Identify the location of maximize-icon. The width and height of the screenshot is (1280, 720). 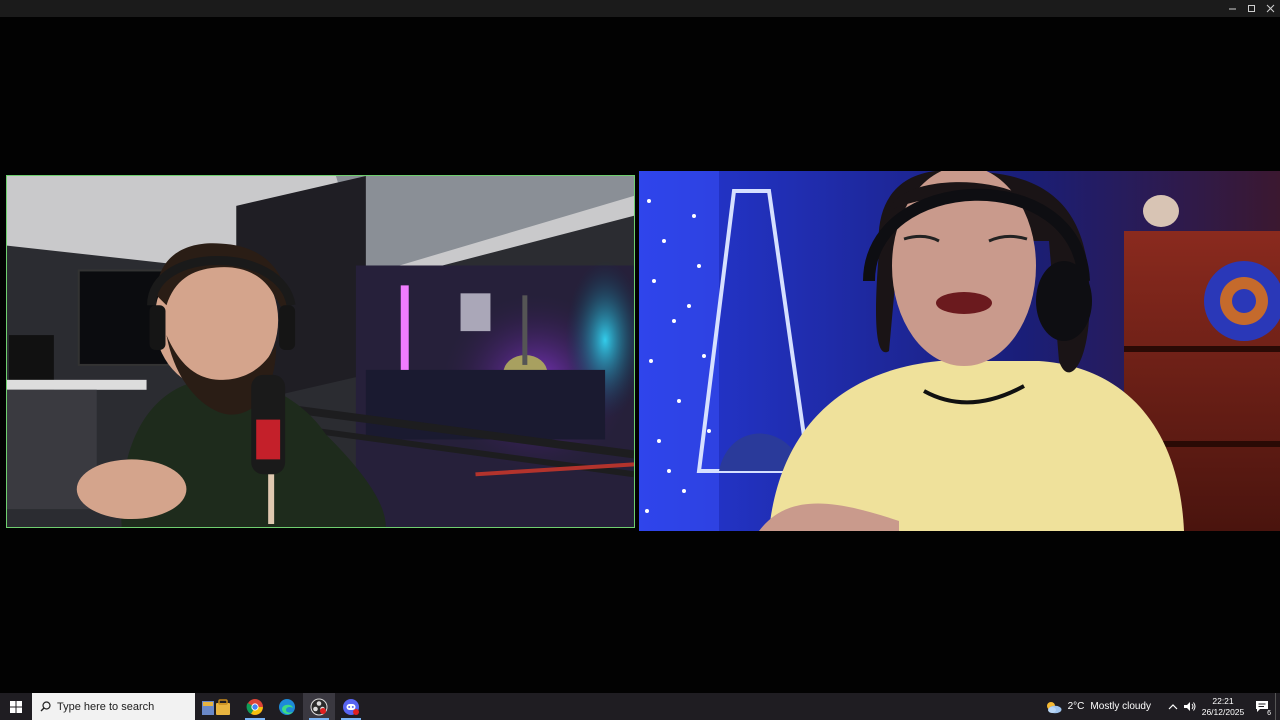
(1251, 8).